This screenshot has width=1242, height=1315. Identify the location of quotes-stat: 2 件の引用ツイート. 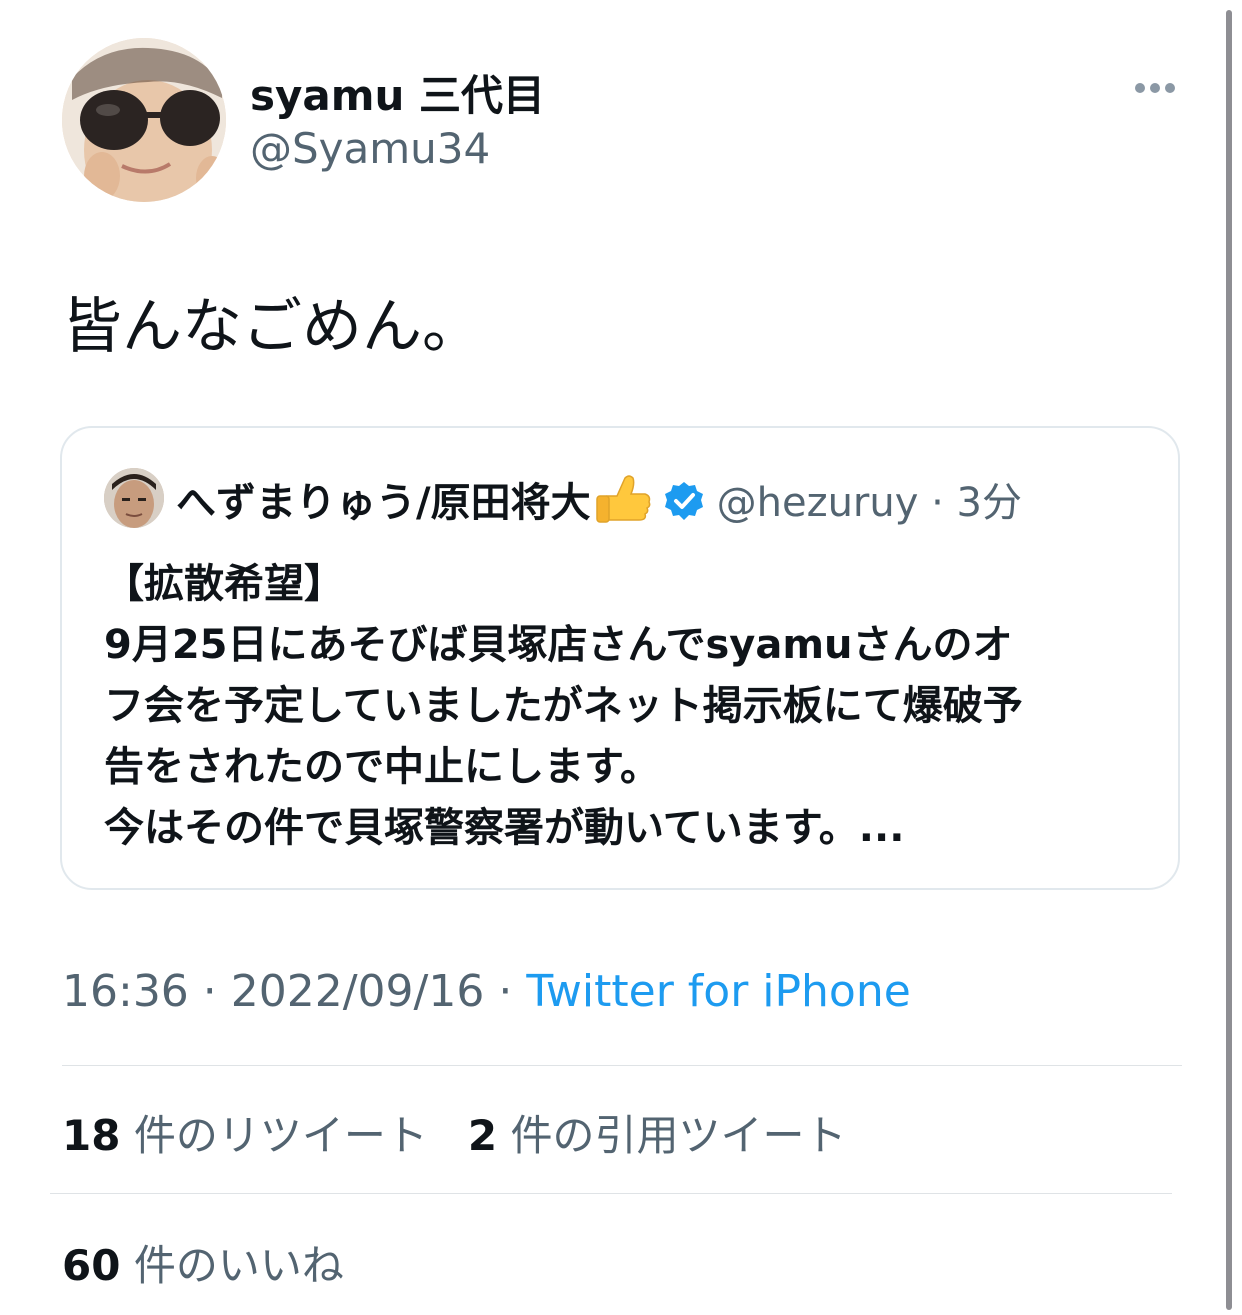
(657, 1135).